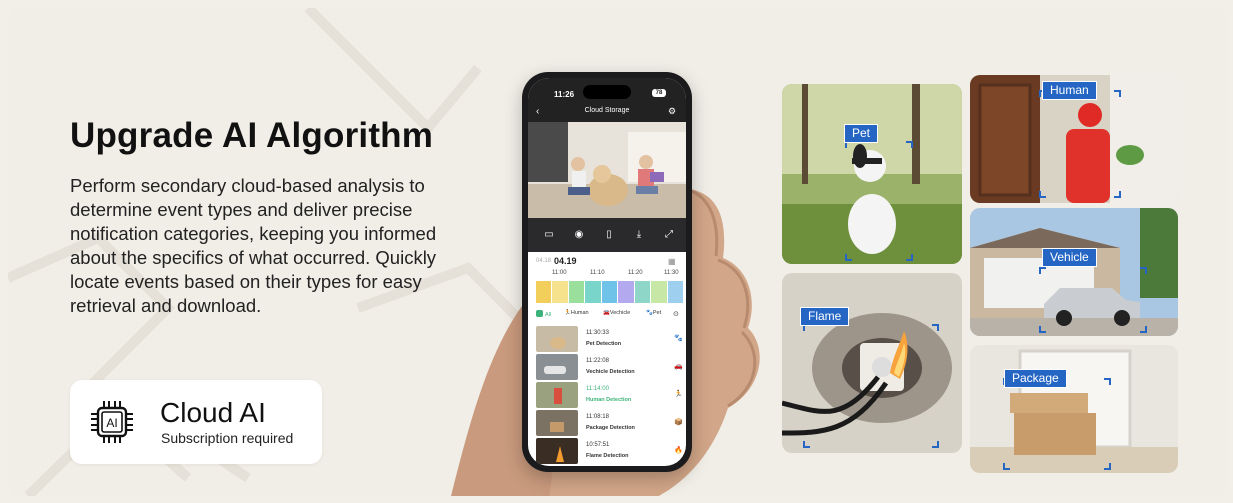  I want to click on previous-date: 04.18, so click(543, 261).